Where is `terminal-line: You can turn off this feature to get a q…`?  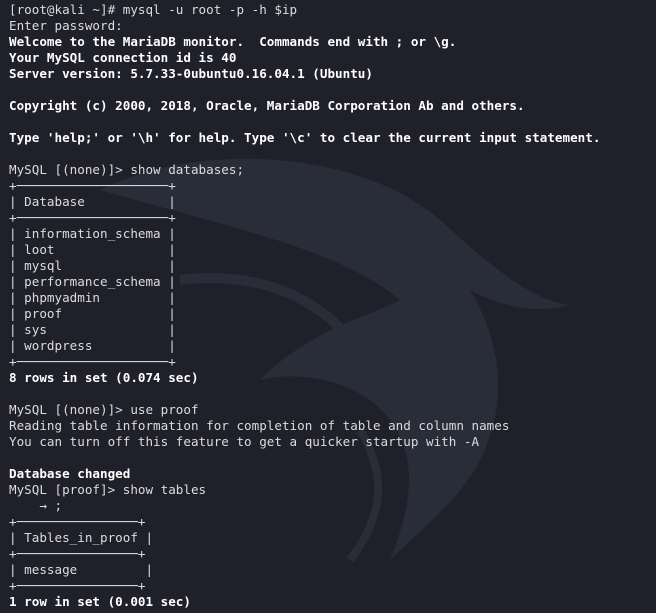 terminal-line: You can turn off this feature to get a q… is located at coordinates (244, 441).